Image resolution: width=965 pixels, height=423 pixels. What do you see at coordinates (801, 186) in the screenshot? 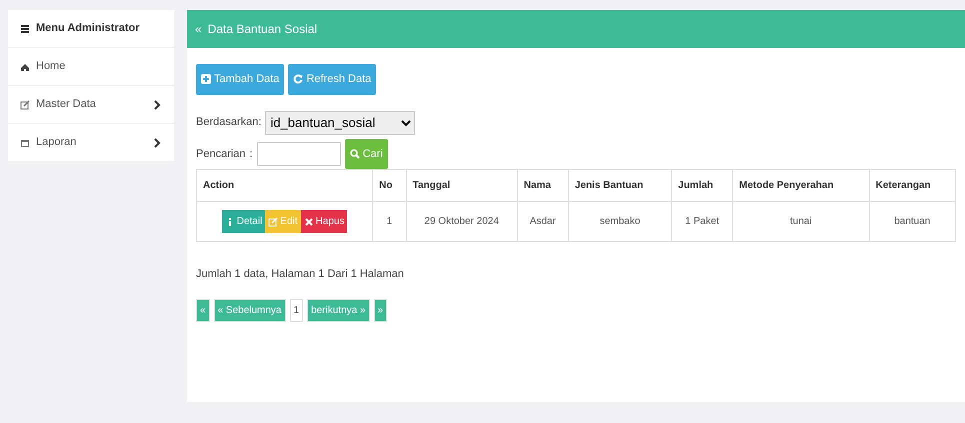
I see `column-header: Metode Penyerahan` at bounding box center [801, 186].